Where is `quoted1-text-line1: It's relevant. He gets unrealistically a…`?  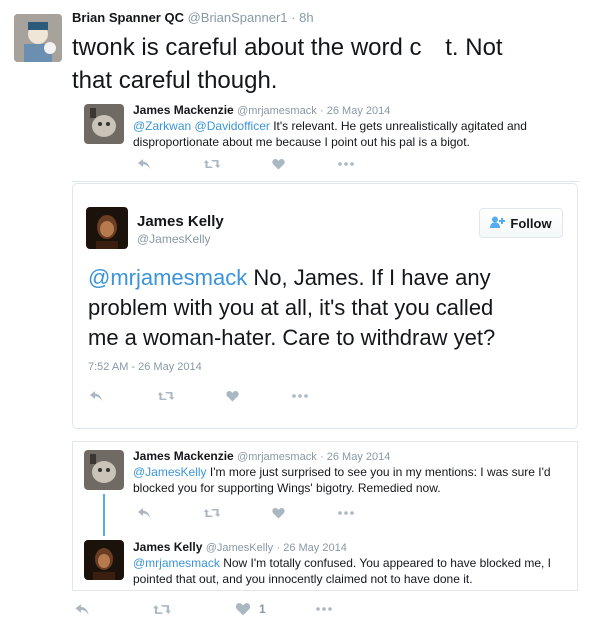
quoted1-text-line1: It's relevant. He gets unrealistically a… is located at coordinates (398, 126).